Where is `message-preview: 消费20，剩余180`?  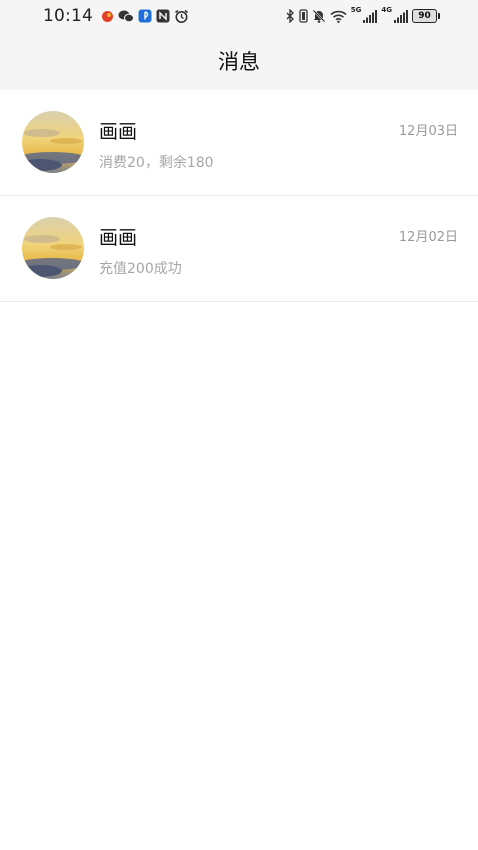
message-preview: 消费20，剩余180 is located at coordinates (156, 163).